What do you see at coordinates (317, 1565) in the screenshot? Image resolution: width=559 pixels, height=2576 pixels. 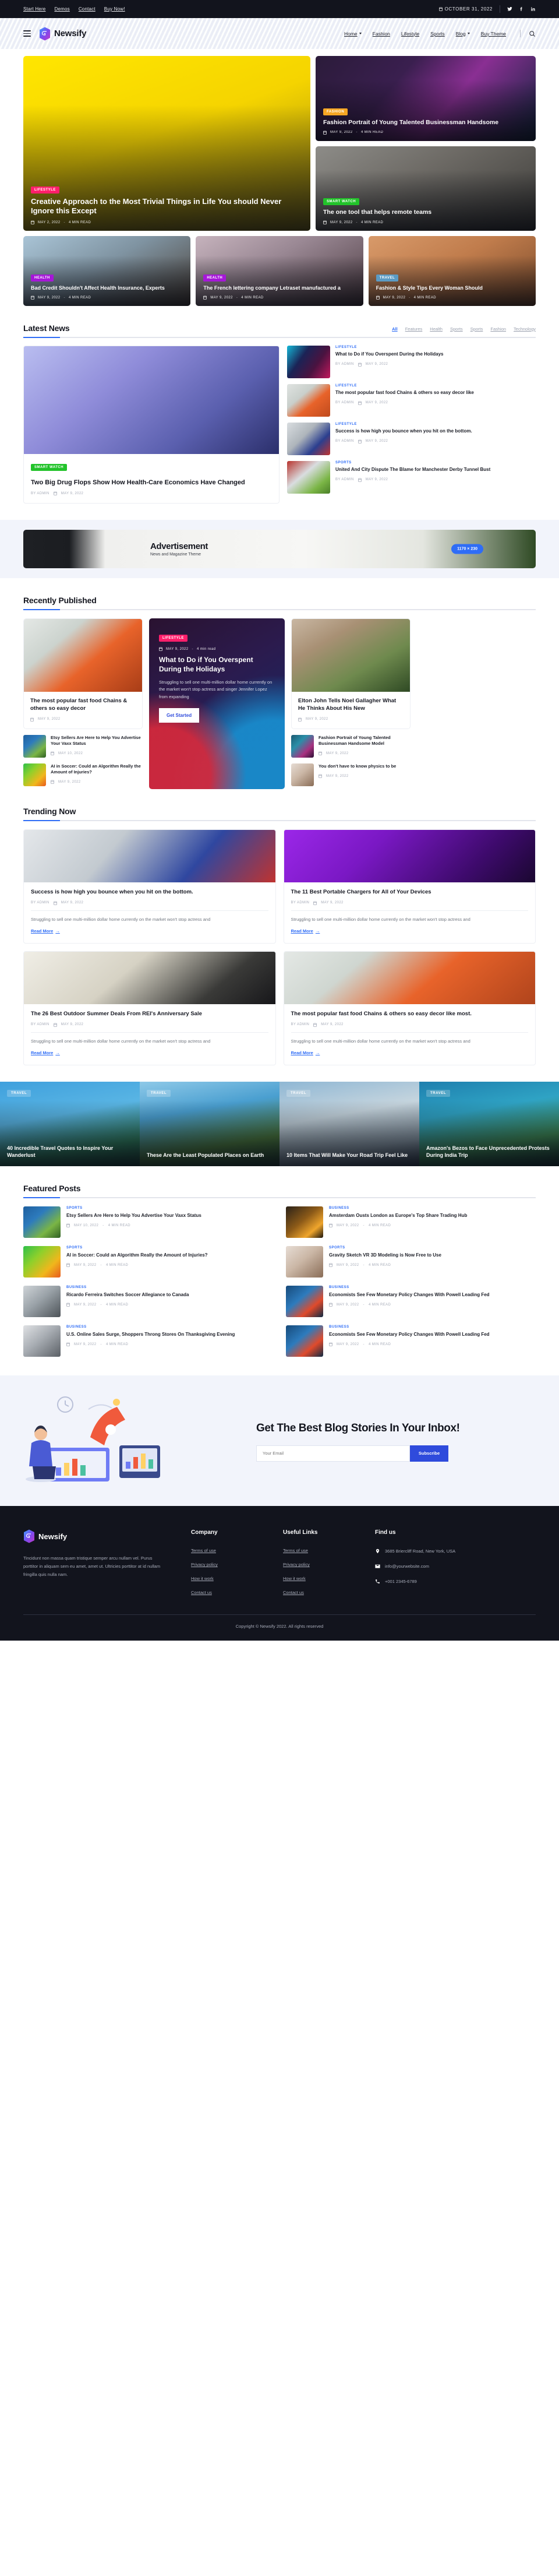 I see `footer-link-privacy-2: Privacy policy` at bounding box center [317, 1565].